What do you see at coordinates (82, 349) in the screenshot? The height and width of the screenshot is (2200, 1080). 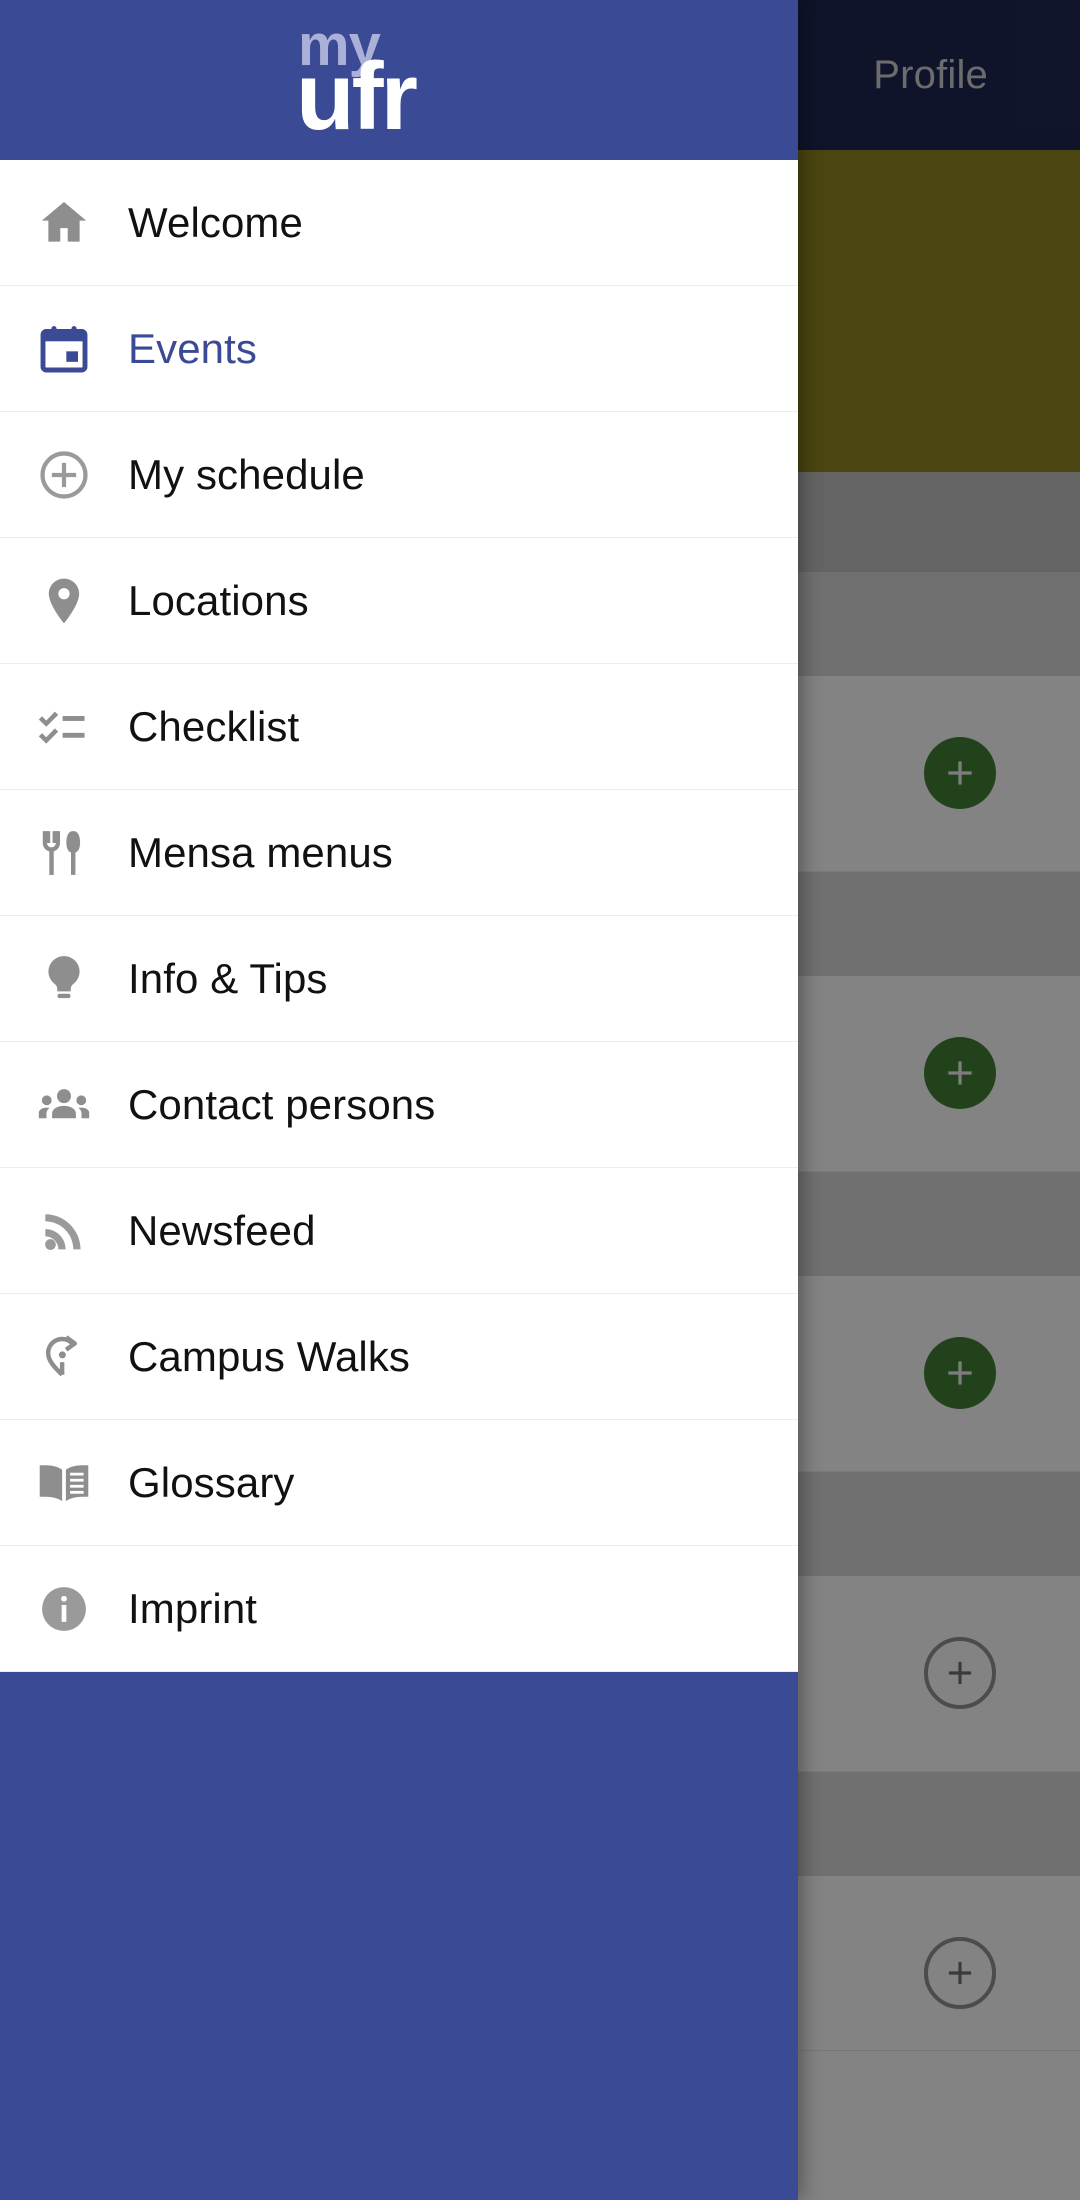 I see `calendar-icon` at bounding box center [82, 349].